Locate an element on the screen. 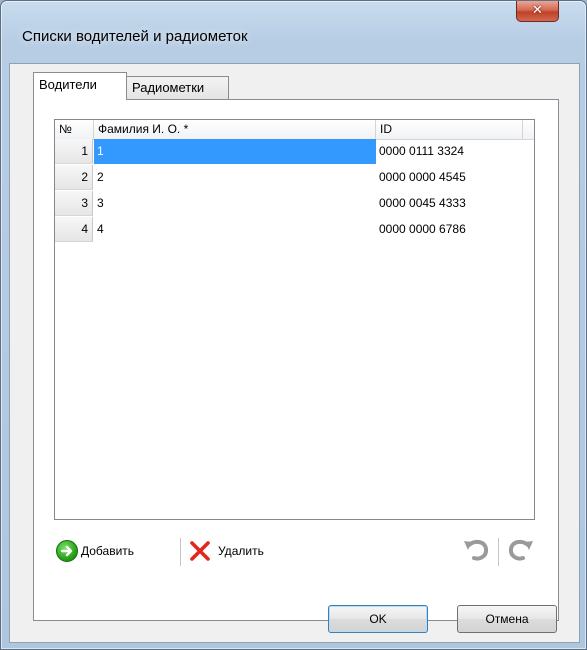 Image resolution: width=587 pixels, height=650 pixels. table-header: № Фамилия И. О. * ID is located at coordinates (294, 130).